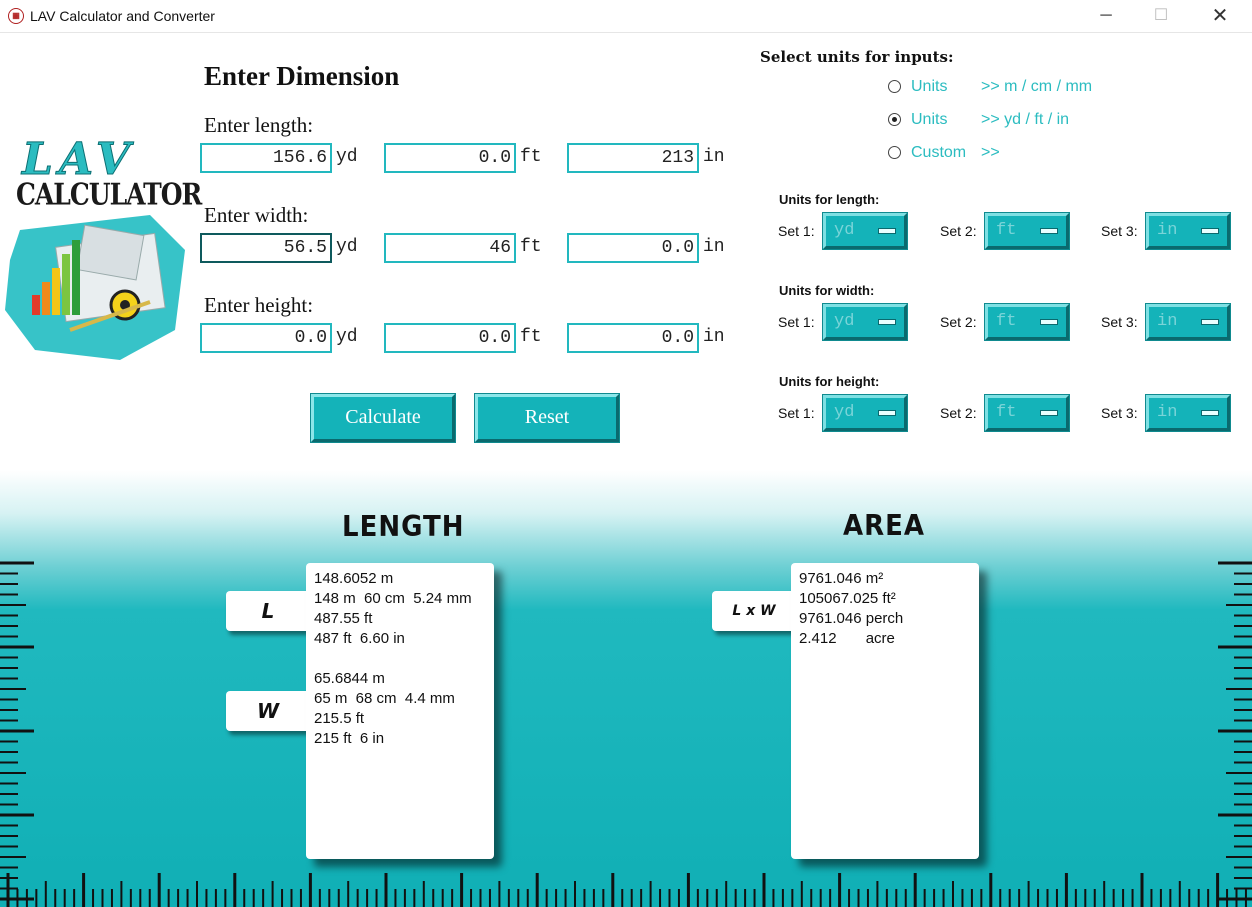 The image size is (1252, 907). What do you see at coordinates (1006, 230) in the screenshot?
I see `length-set2-value: ft` at bounding box center [1006, 230].